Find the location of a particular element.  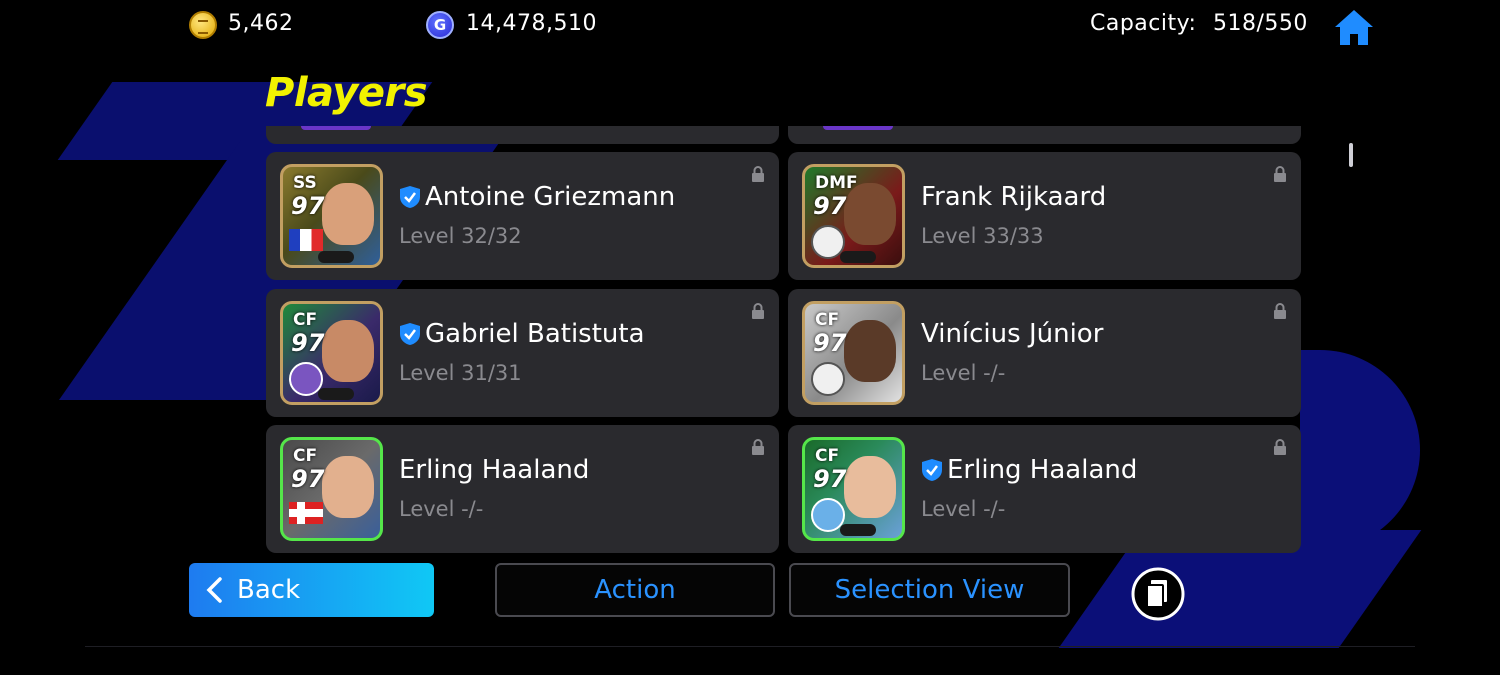

player-card: CF 97 Gabriel Batistuta Level 31/31 is located at coordinates (522, 353).